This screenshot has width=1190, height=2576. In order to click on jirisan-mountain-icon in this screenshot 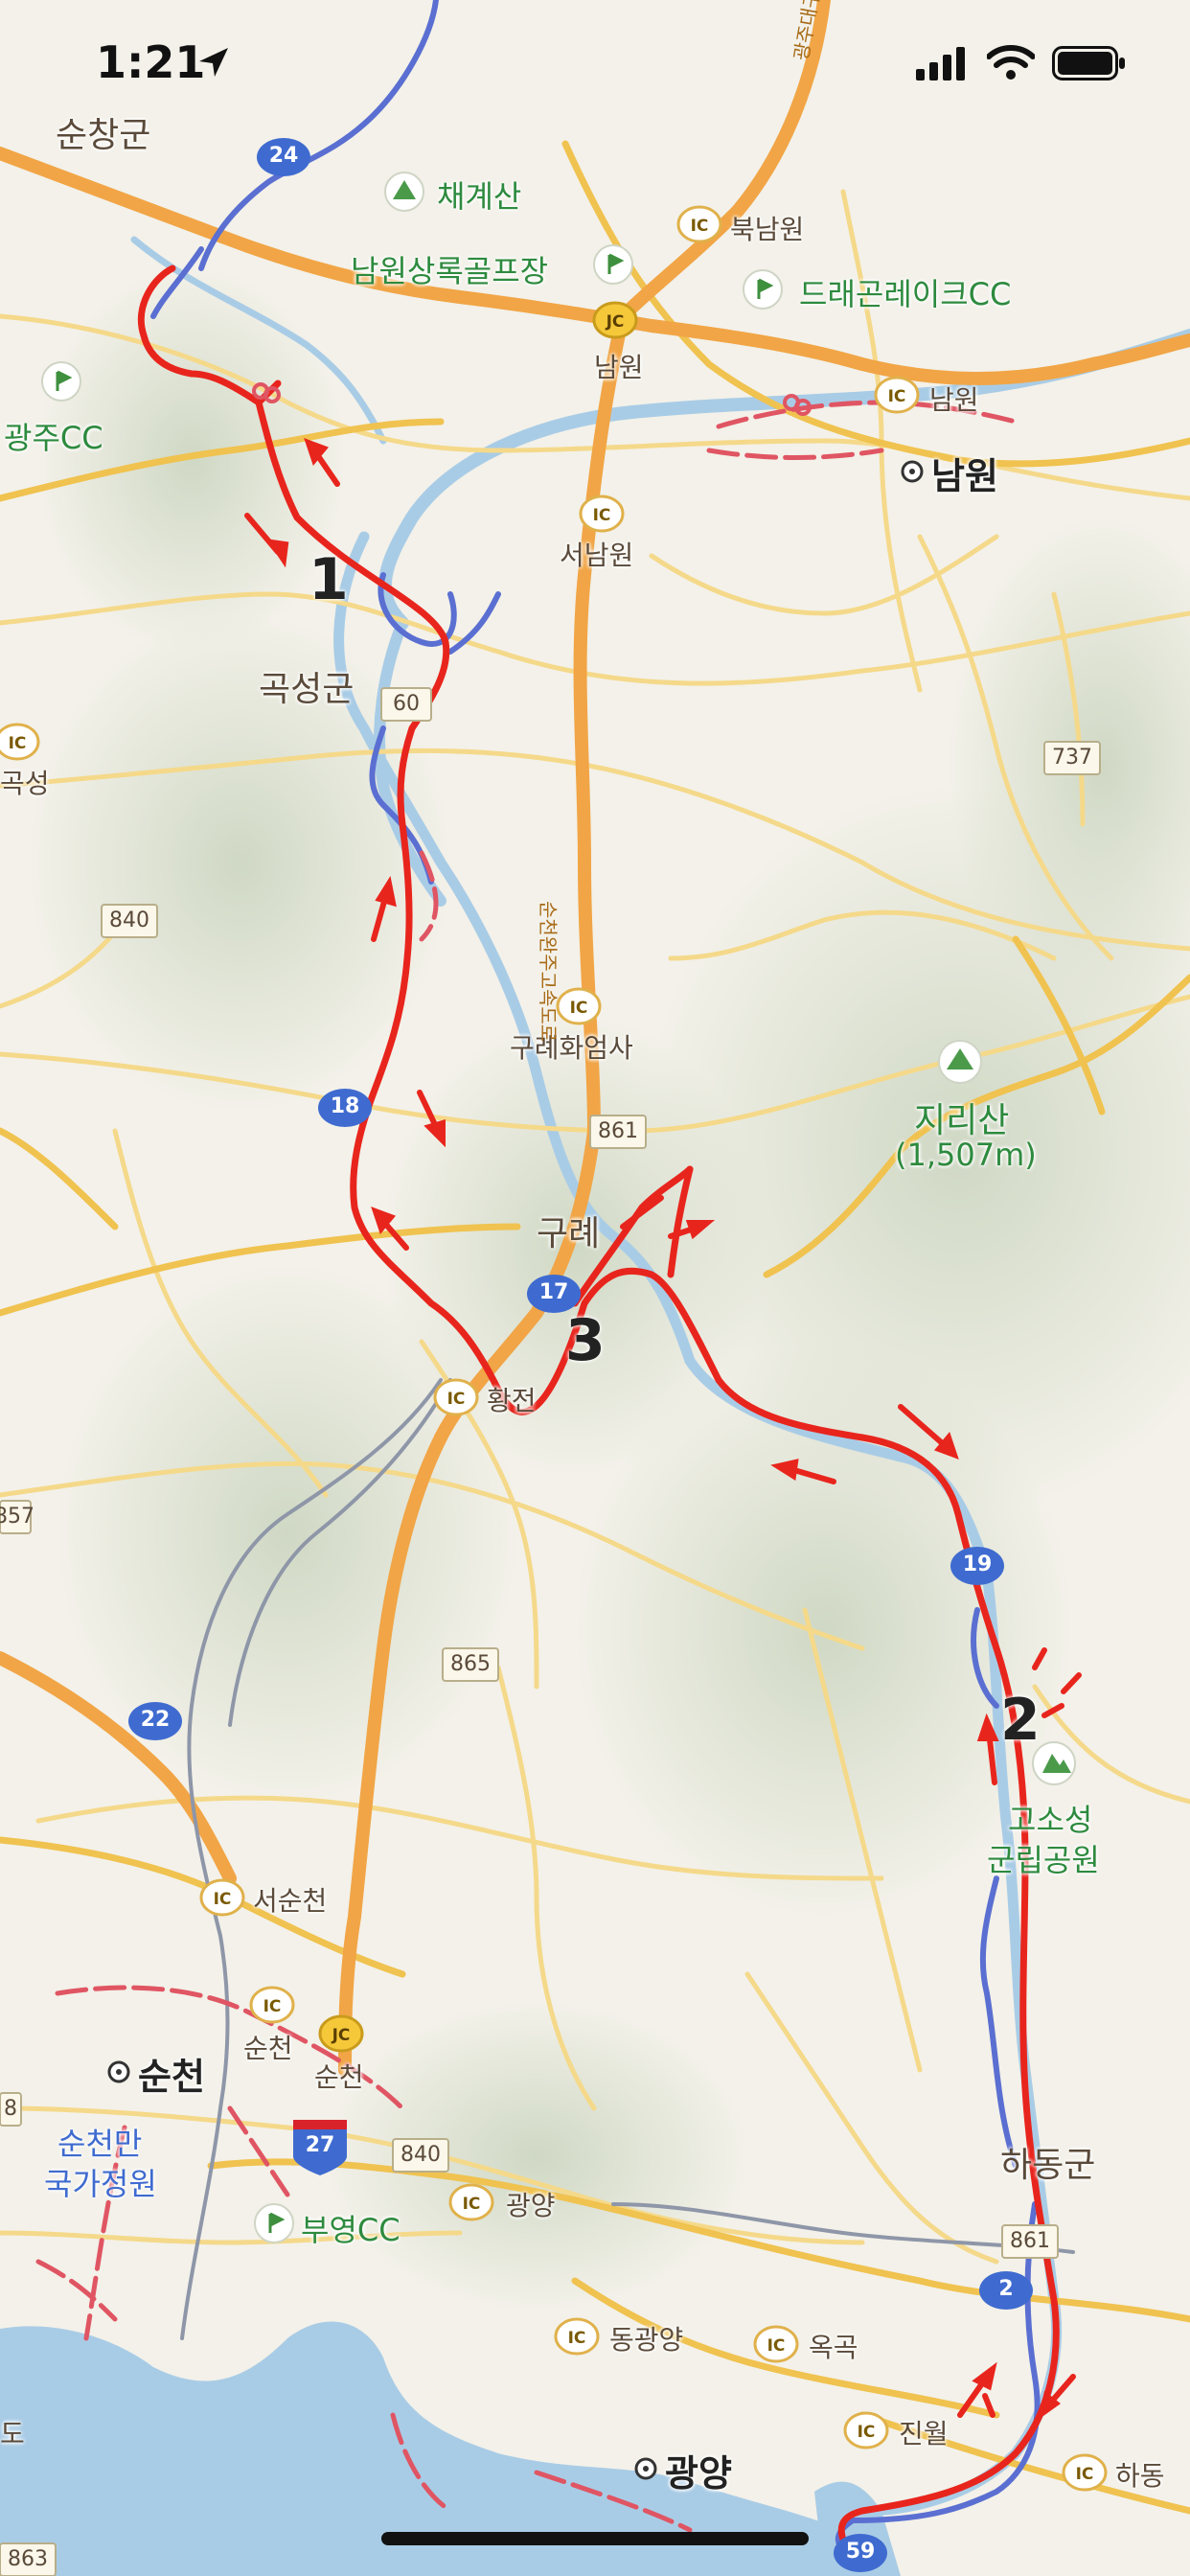, I will do `click(960, 1062)`.